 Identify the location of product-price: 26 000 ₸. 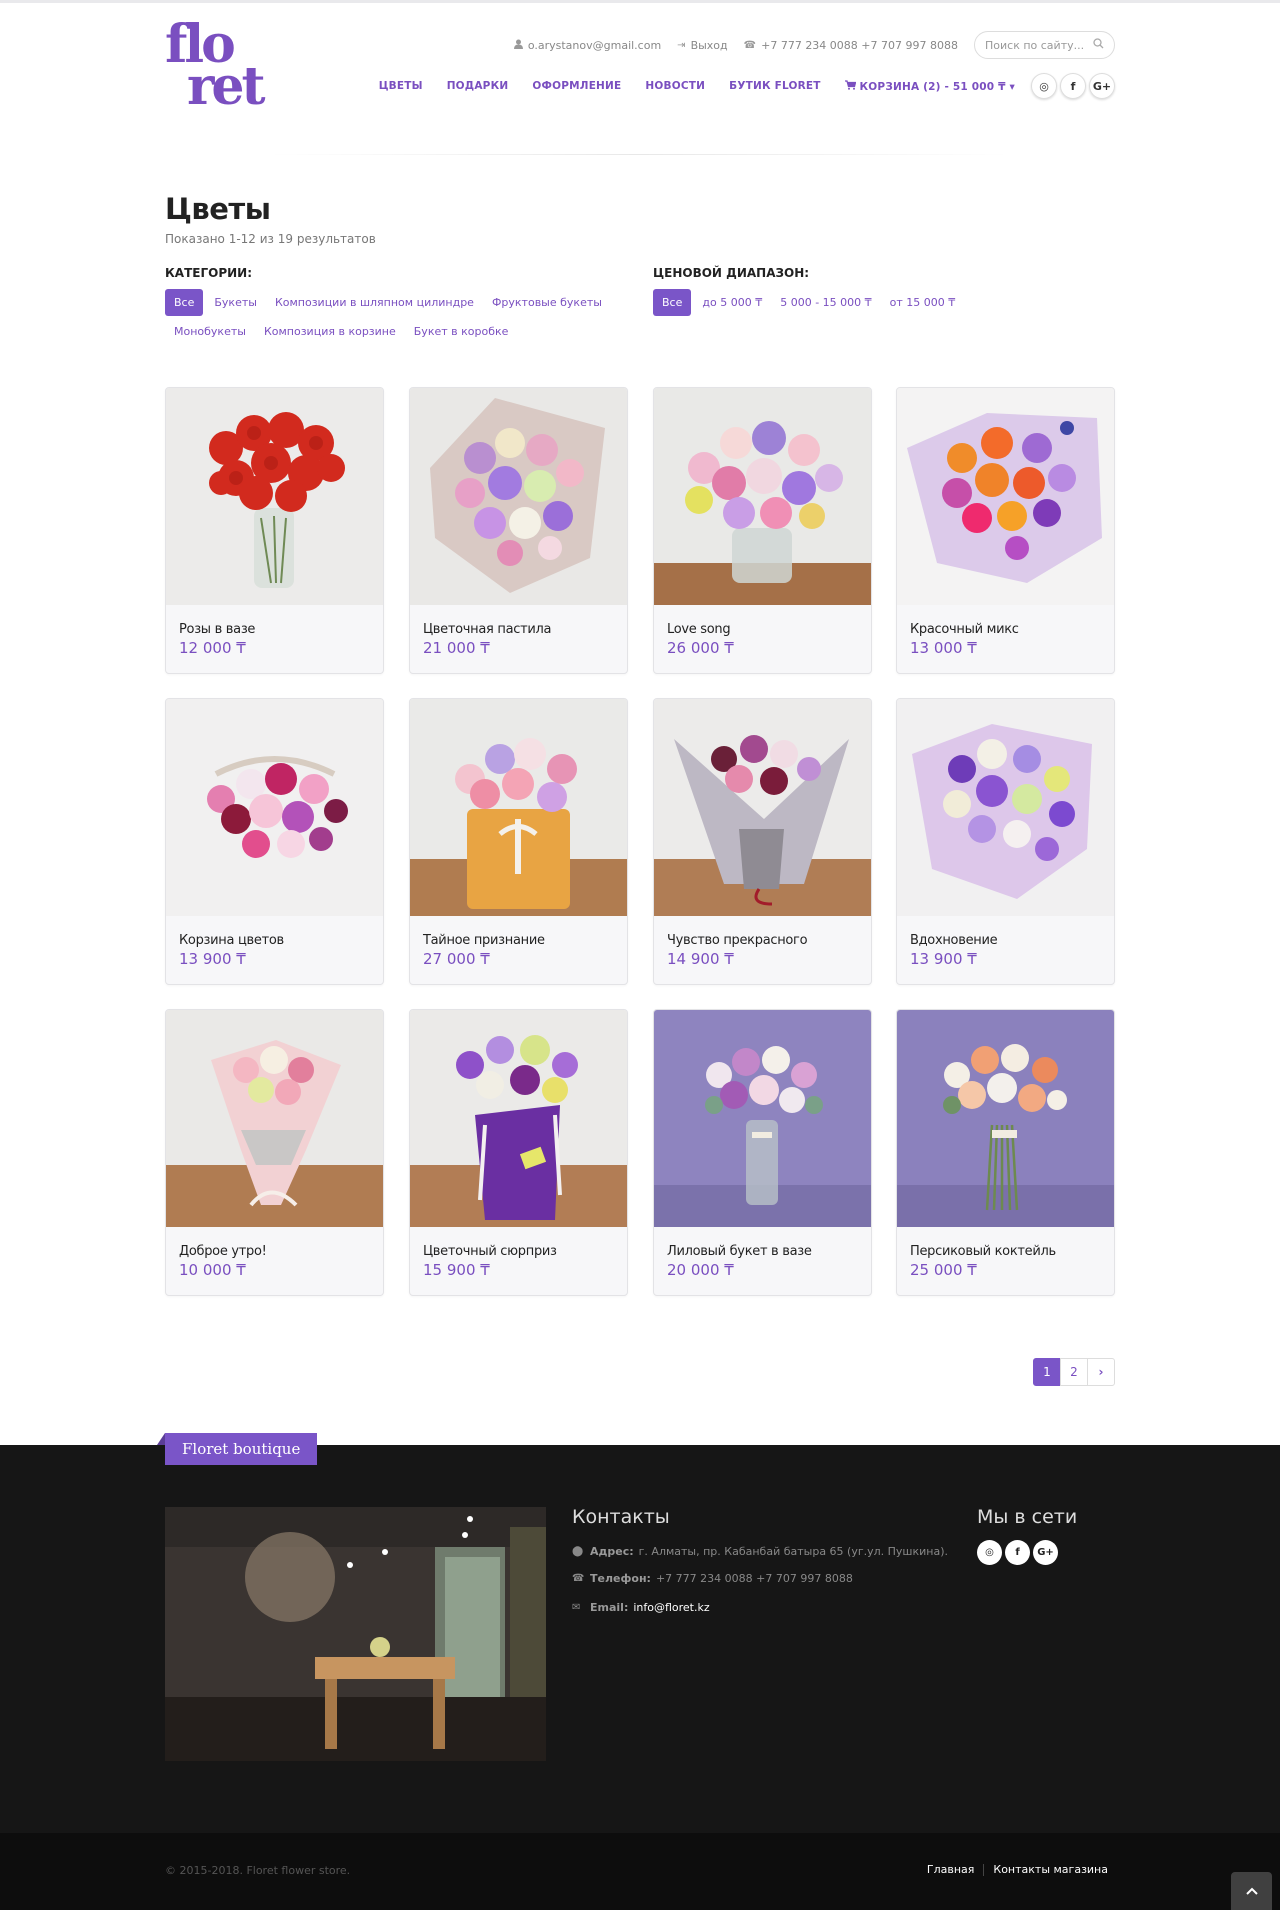
(700, 648).